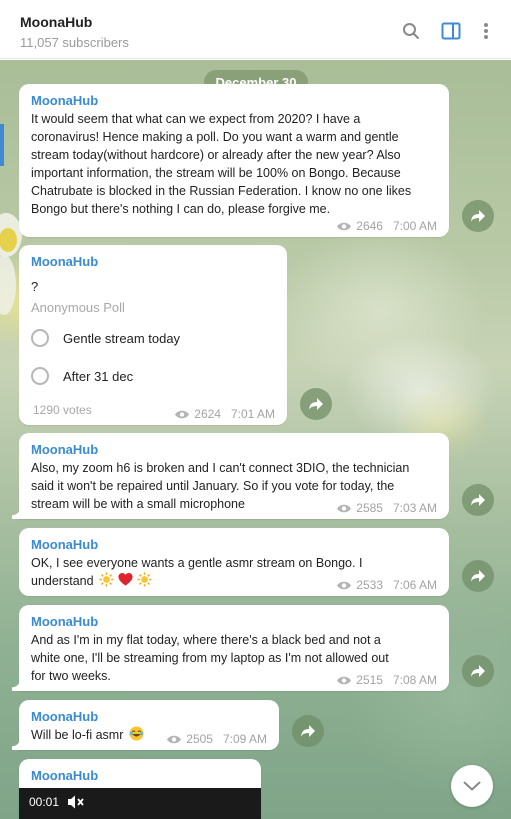 This screenshot has height=819, width=511. I want to click on chevron-down-icon, so click(472, 786).